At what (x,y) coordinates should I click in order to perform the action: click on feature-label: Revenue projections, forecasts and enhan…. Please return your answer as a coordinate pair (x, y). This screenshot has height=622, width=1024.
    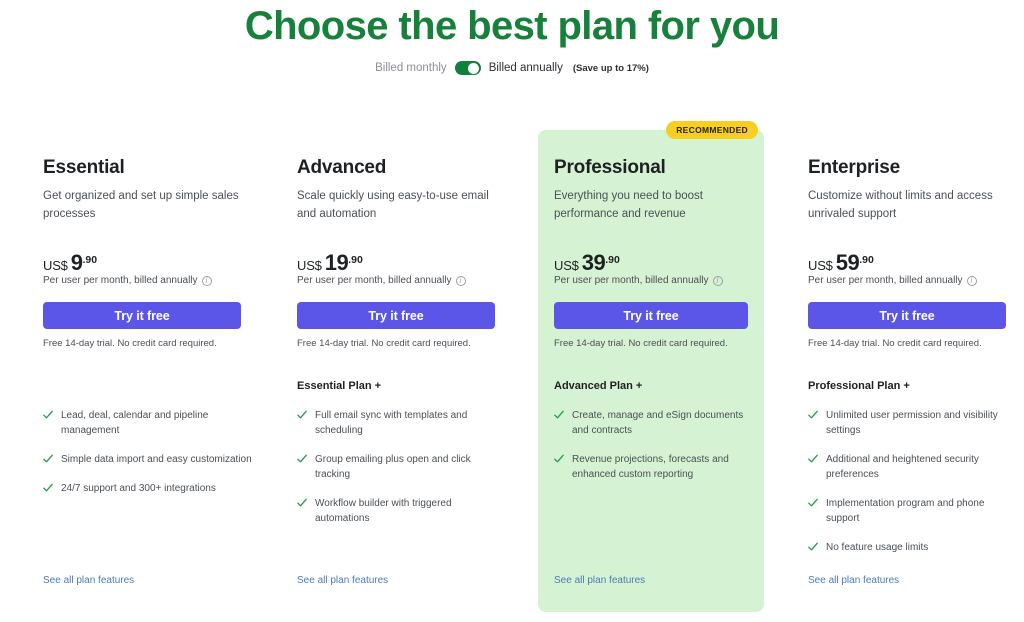
    Looking at the image, I should click on (650, 467).